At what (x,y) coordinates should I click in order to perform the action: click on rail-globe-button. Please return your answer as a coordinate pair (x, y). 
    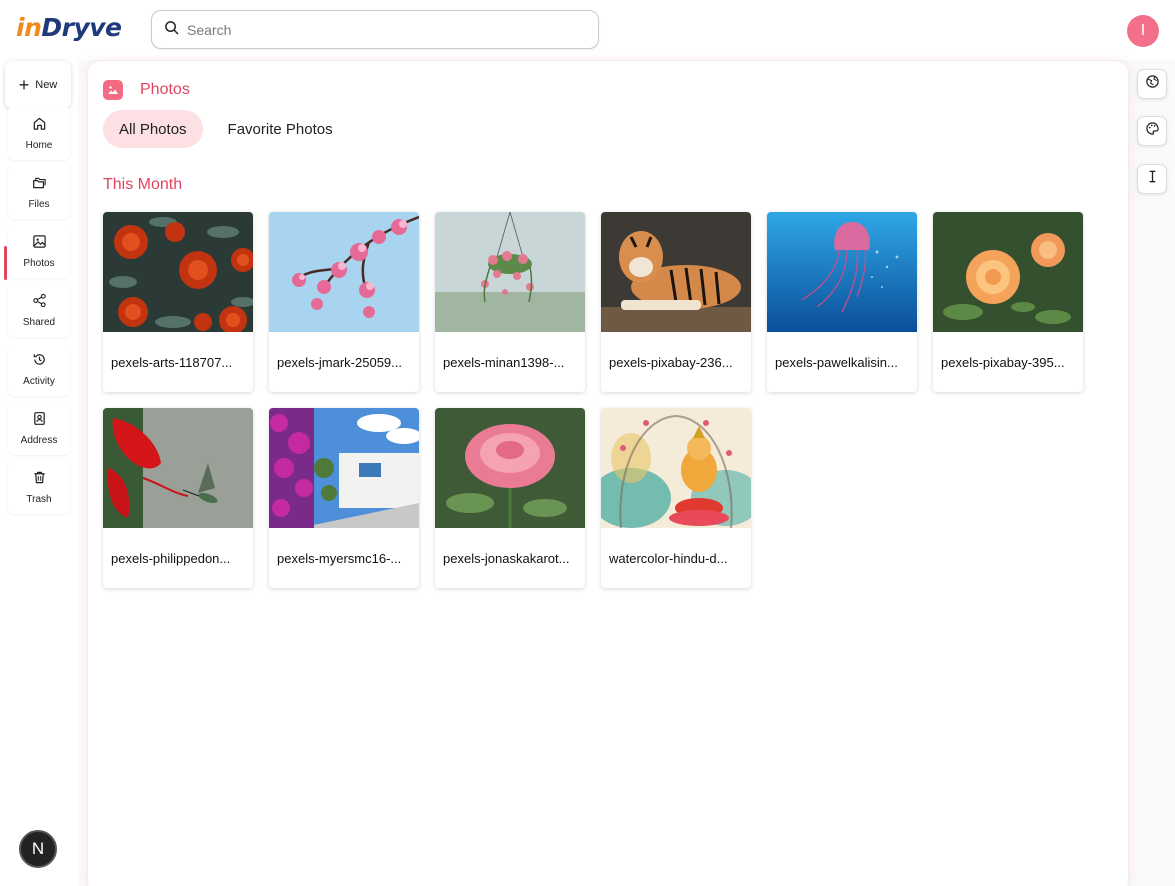
    Looking at the image, I should click on (1152, 84).